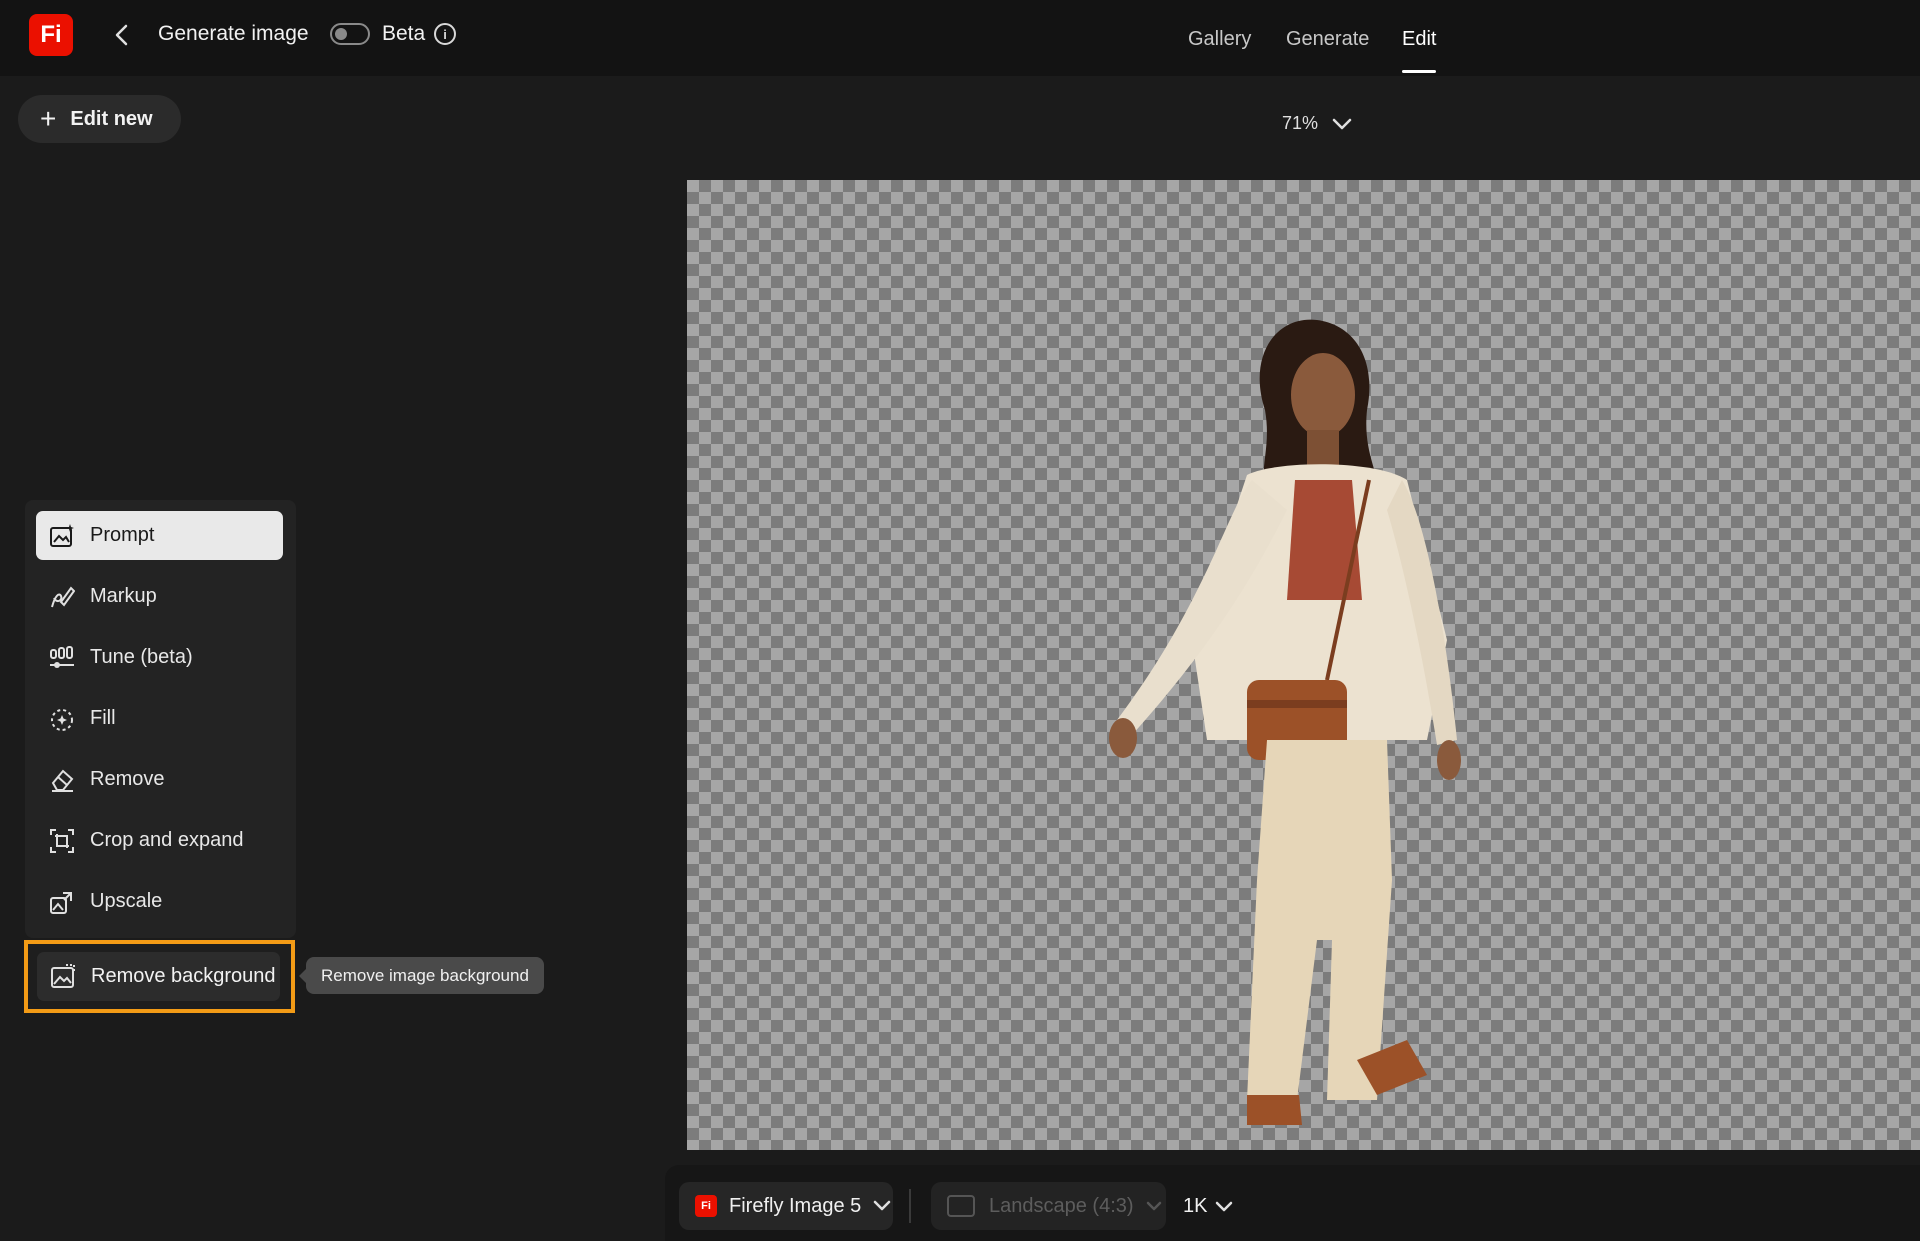  Describe the element at coordinates (1285, 722) in the screenshot. I see `subject-woman-image` at that location.